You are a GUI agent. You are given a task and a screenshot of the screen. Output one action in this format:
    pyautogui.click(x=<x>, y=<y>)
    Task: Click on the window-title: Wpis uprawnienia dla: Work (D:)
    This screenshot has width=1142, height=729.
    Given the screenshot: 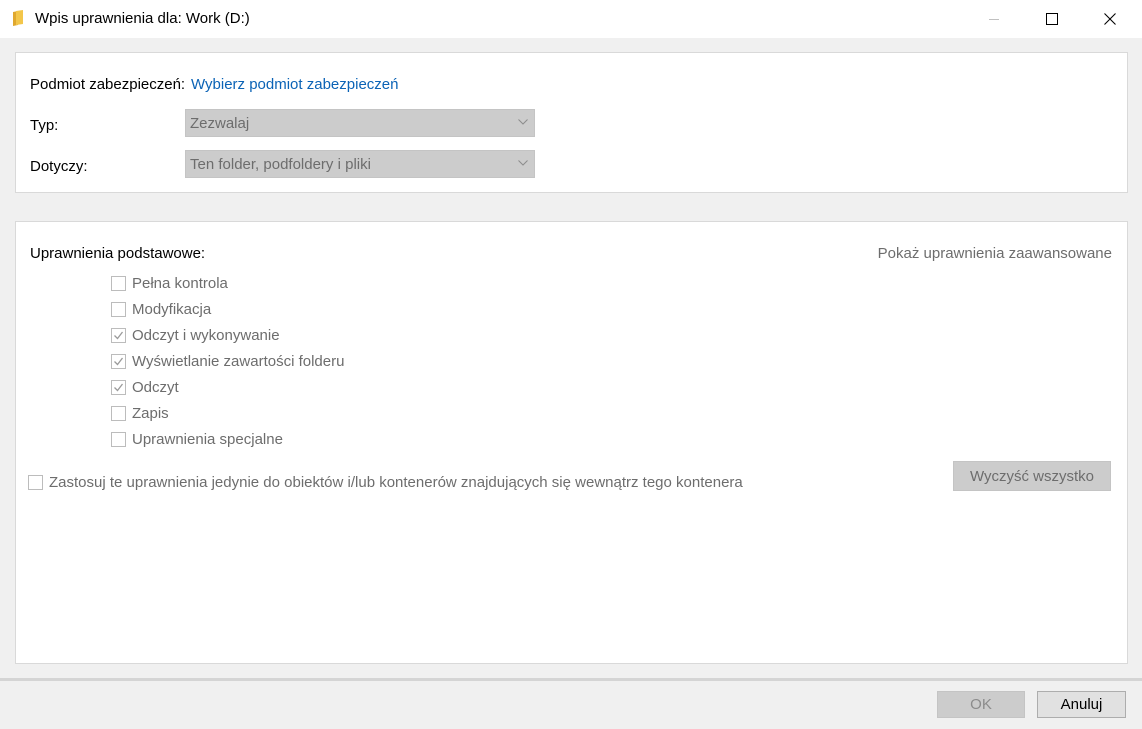 What is the action you would take?
    pyautogui.click(x=142, y=18)
    